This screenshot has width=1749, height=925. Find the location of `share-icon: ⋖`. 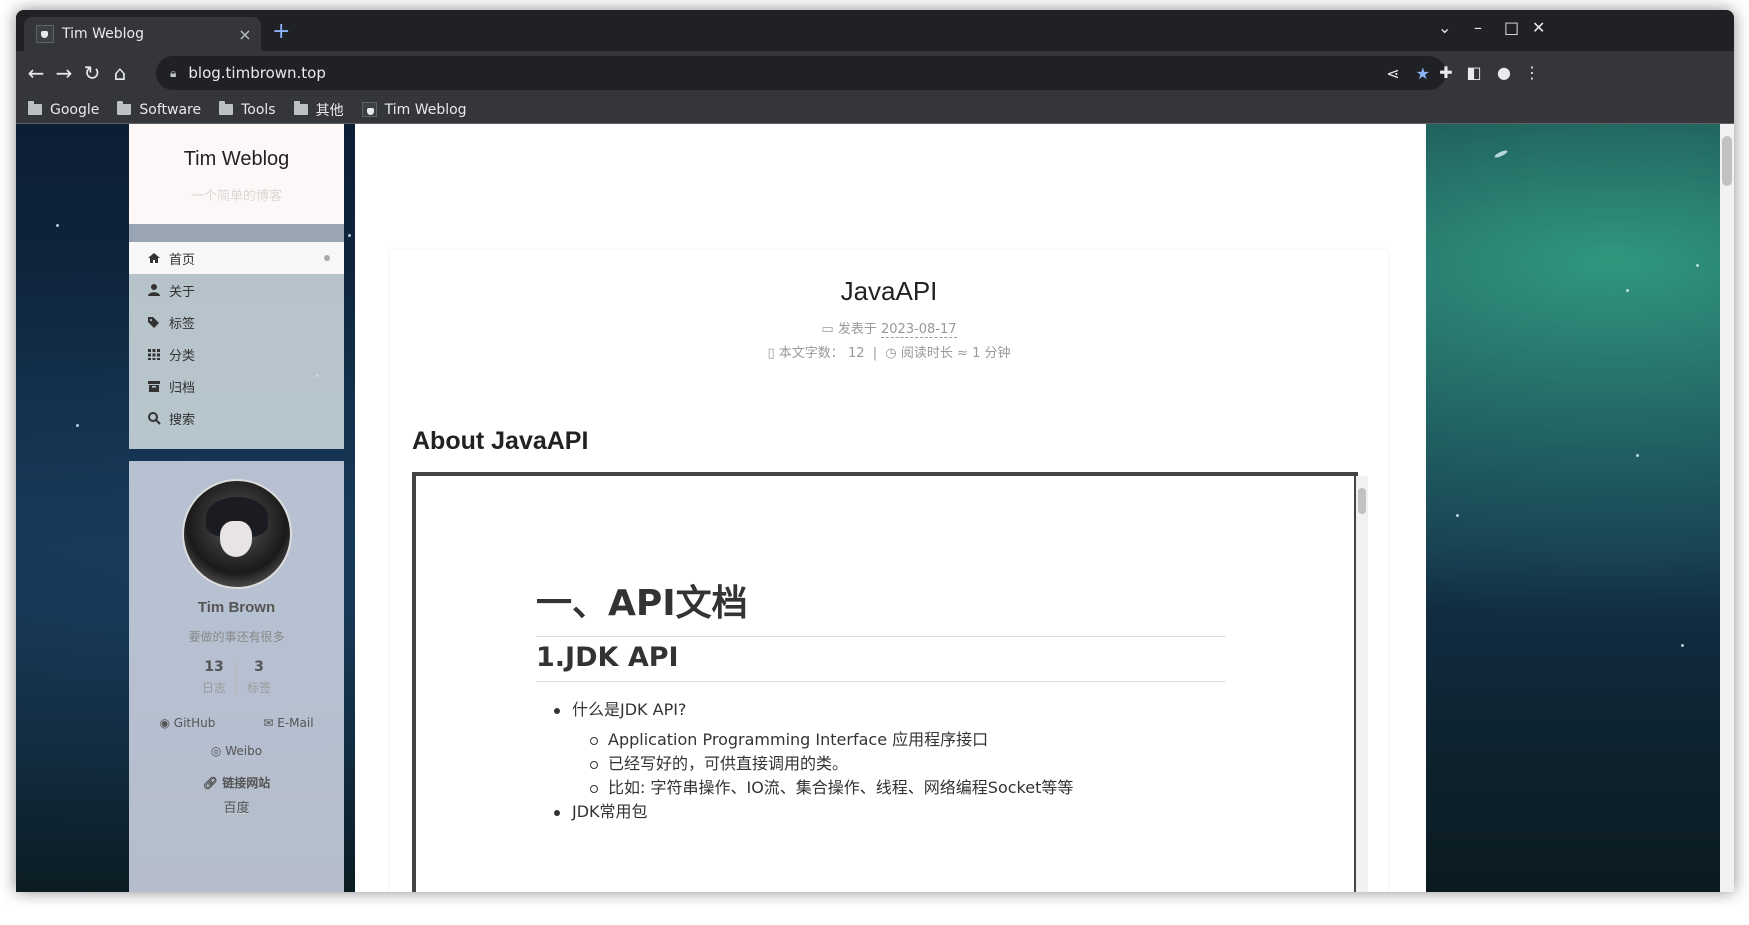

share-icon: ⋖ is located at coordinates (1392, 73).